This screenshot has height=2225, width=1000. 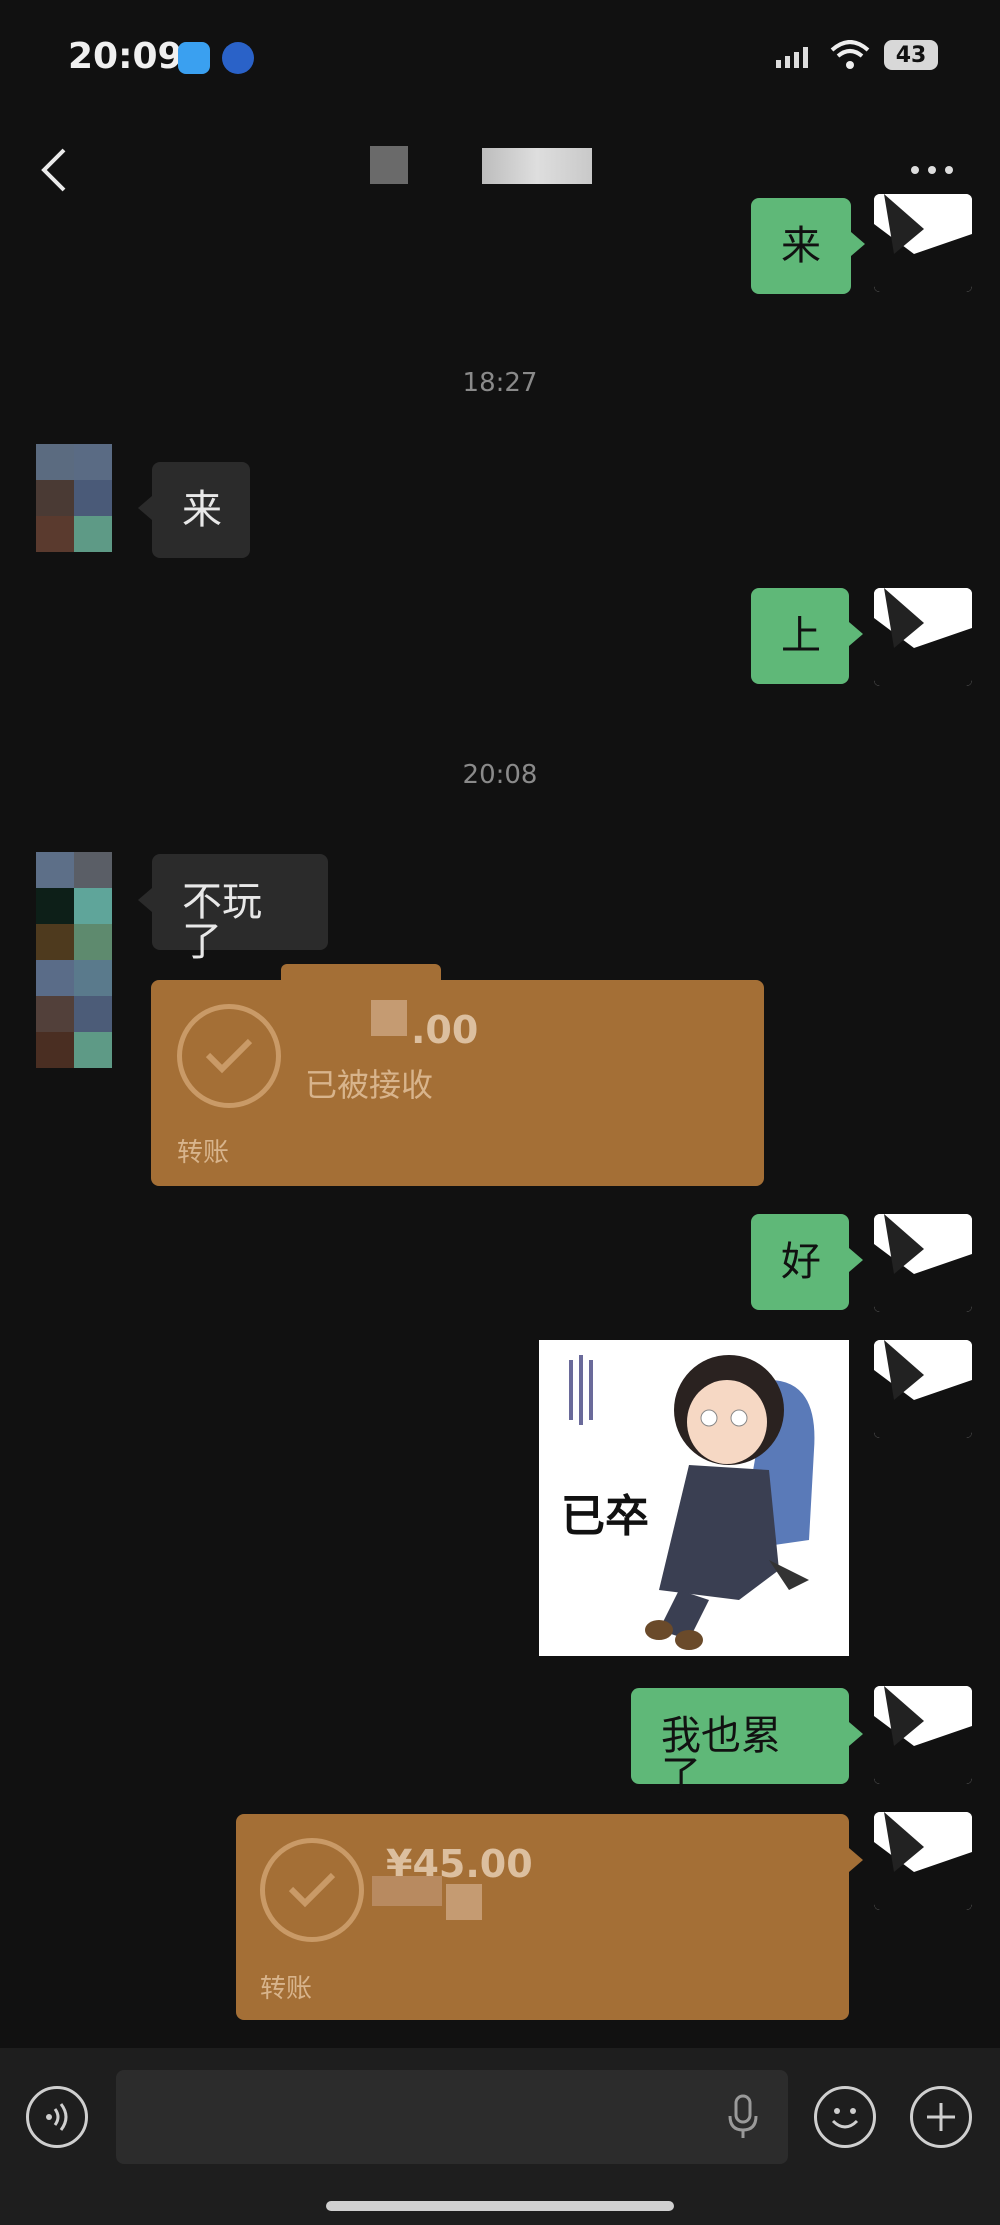 I want to click on message-text: 好, so click(x=801, y=1262).